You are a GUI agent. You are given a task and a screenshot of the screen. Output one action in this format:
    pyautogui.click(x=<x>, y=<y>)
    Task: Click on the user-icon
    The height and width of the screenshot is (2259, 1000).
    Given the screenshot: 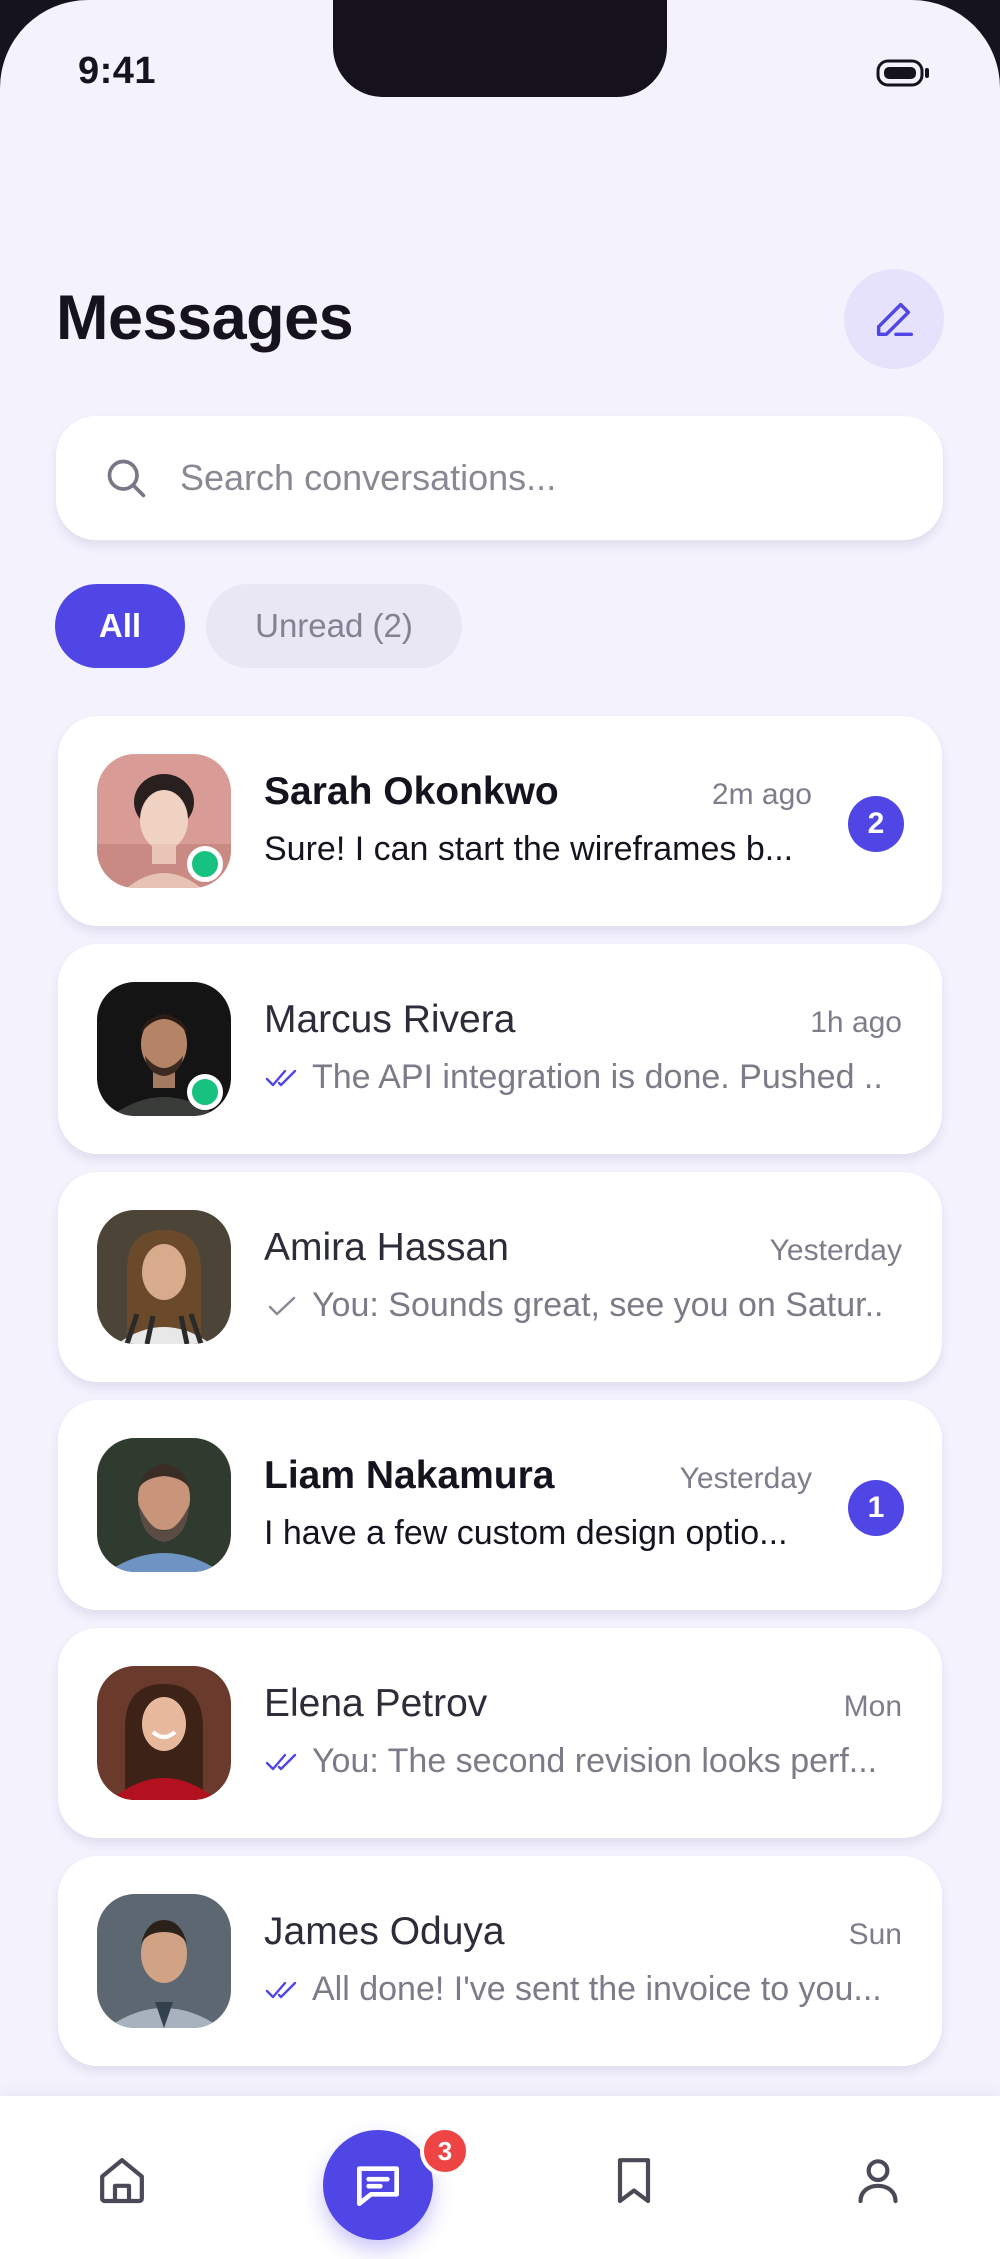 What is the action you would take?
    pyautogui.click(x=878, y=2181)
    